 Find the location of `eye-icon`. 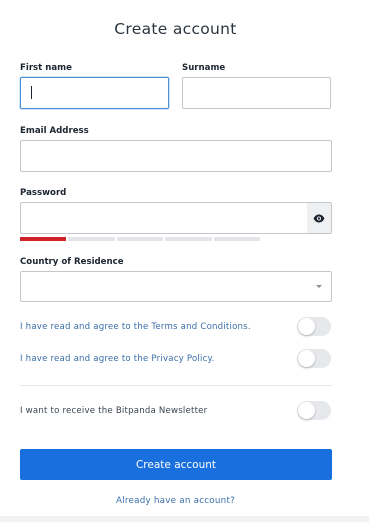

eye-icon is located at coordinates (319, 218).